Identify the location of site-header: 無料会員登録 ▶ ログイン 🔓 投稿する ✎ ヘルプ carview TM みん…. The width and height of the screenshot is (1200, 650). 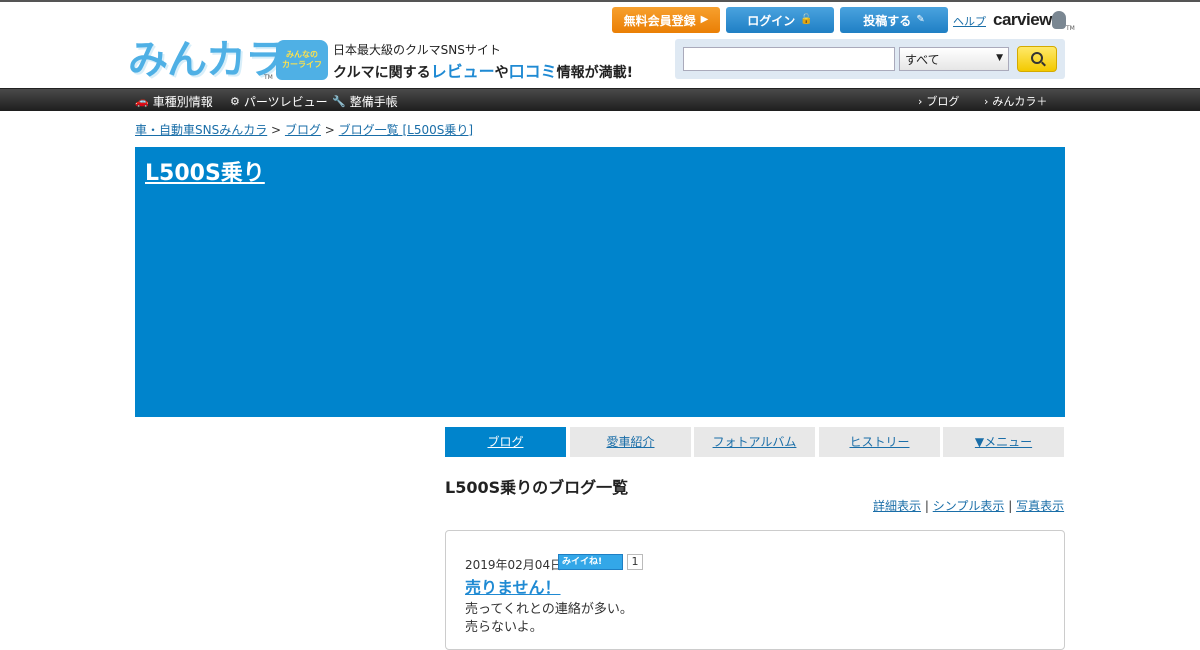
(600, 45).